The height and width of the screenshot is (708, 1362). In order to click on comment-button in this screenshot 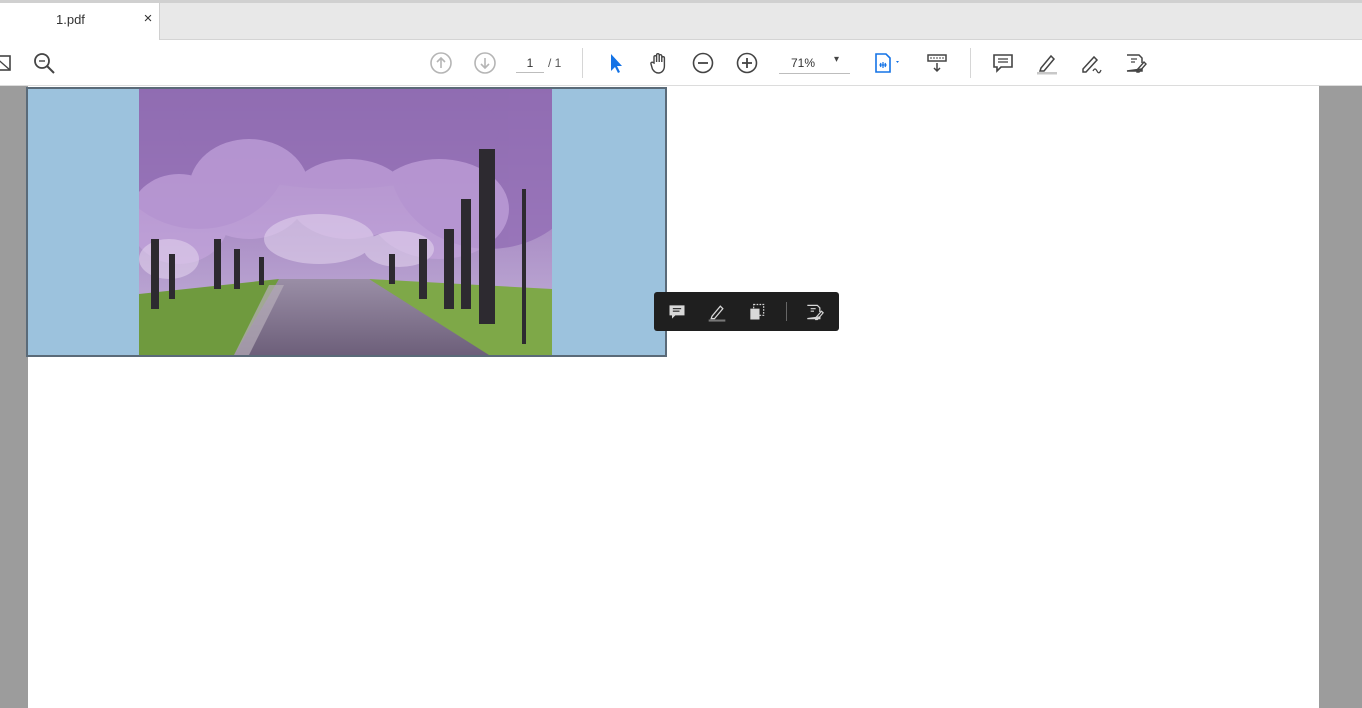, I will do `click(1003, 63)`.